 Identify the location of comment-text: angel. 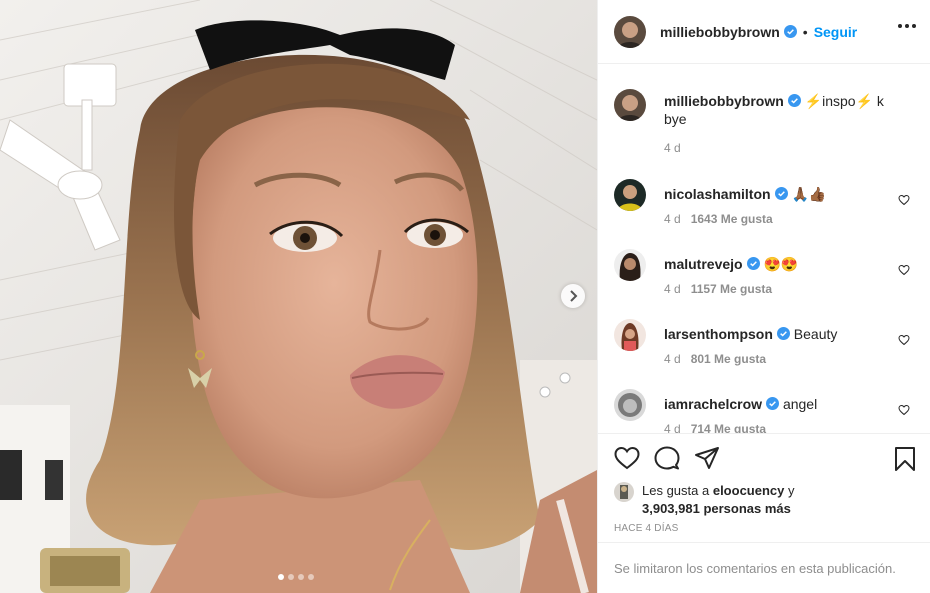
(800, 404).